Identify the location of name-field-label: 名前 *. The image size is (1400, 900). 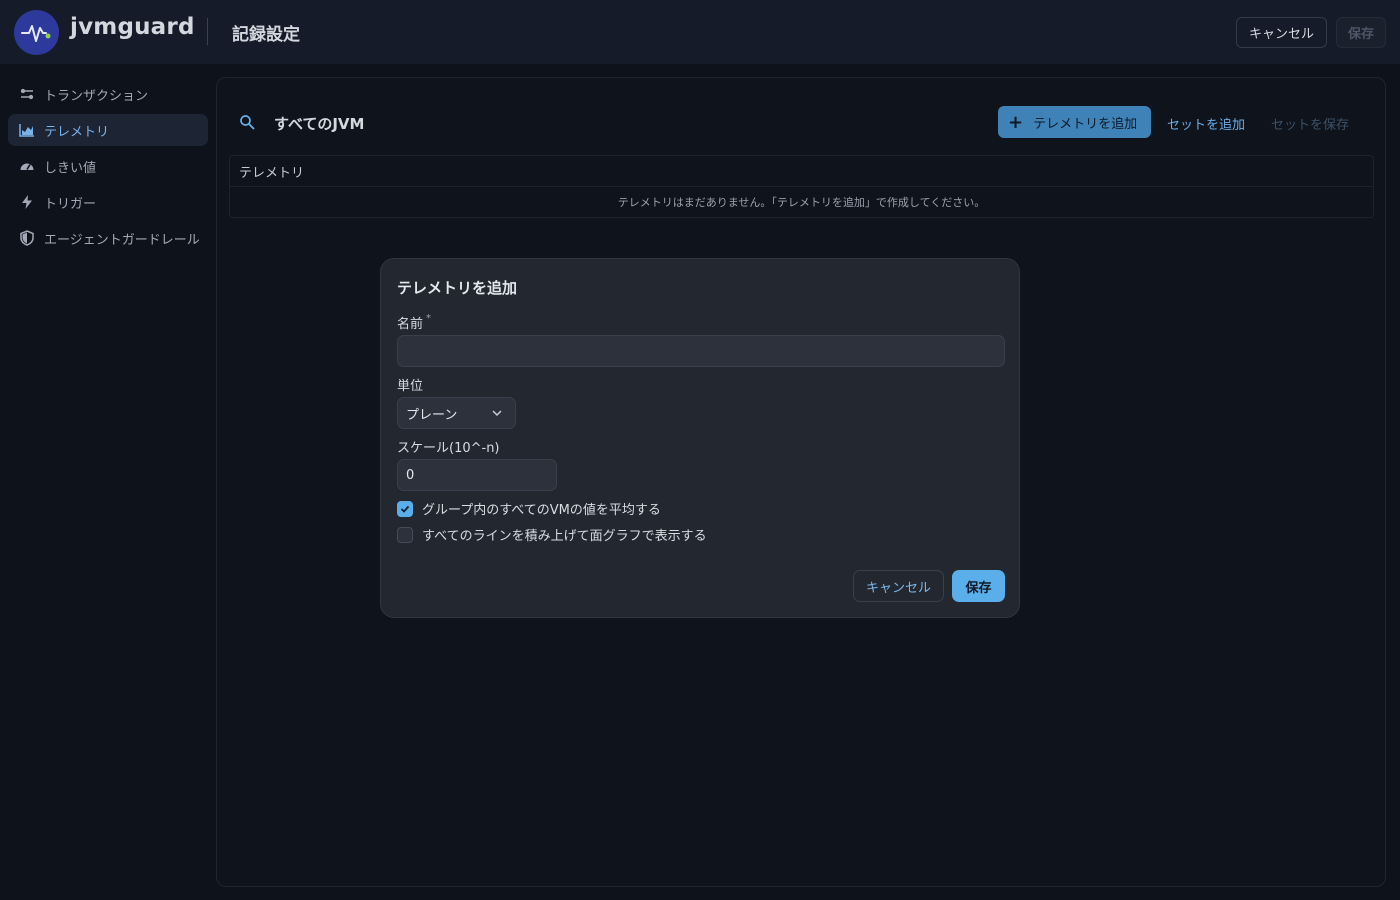
(414, 322).